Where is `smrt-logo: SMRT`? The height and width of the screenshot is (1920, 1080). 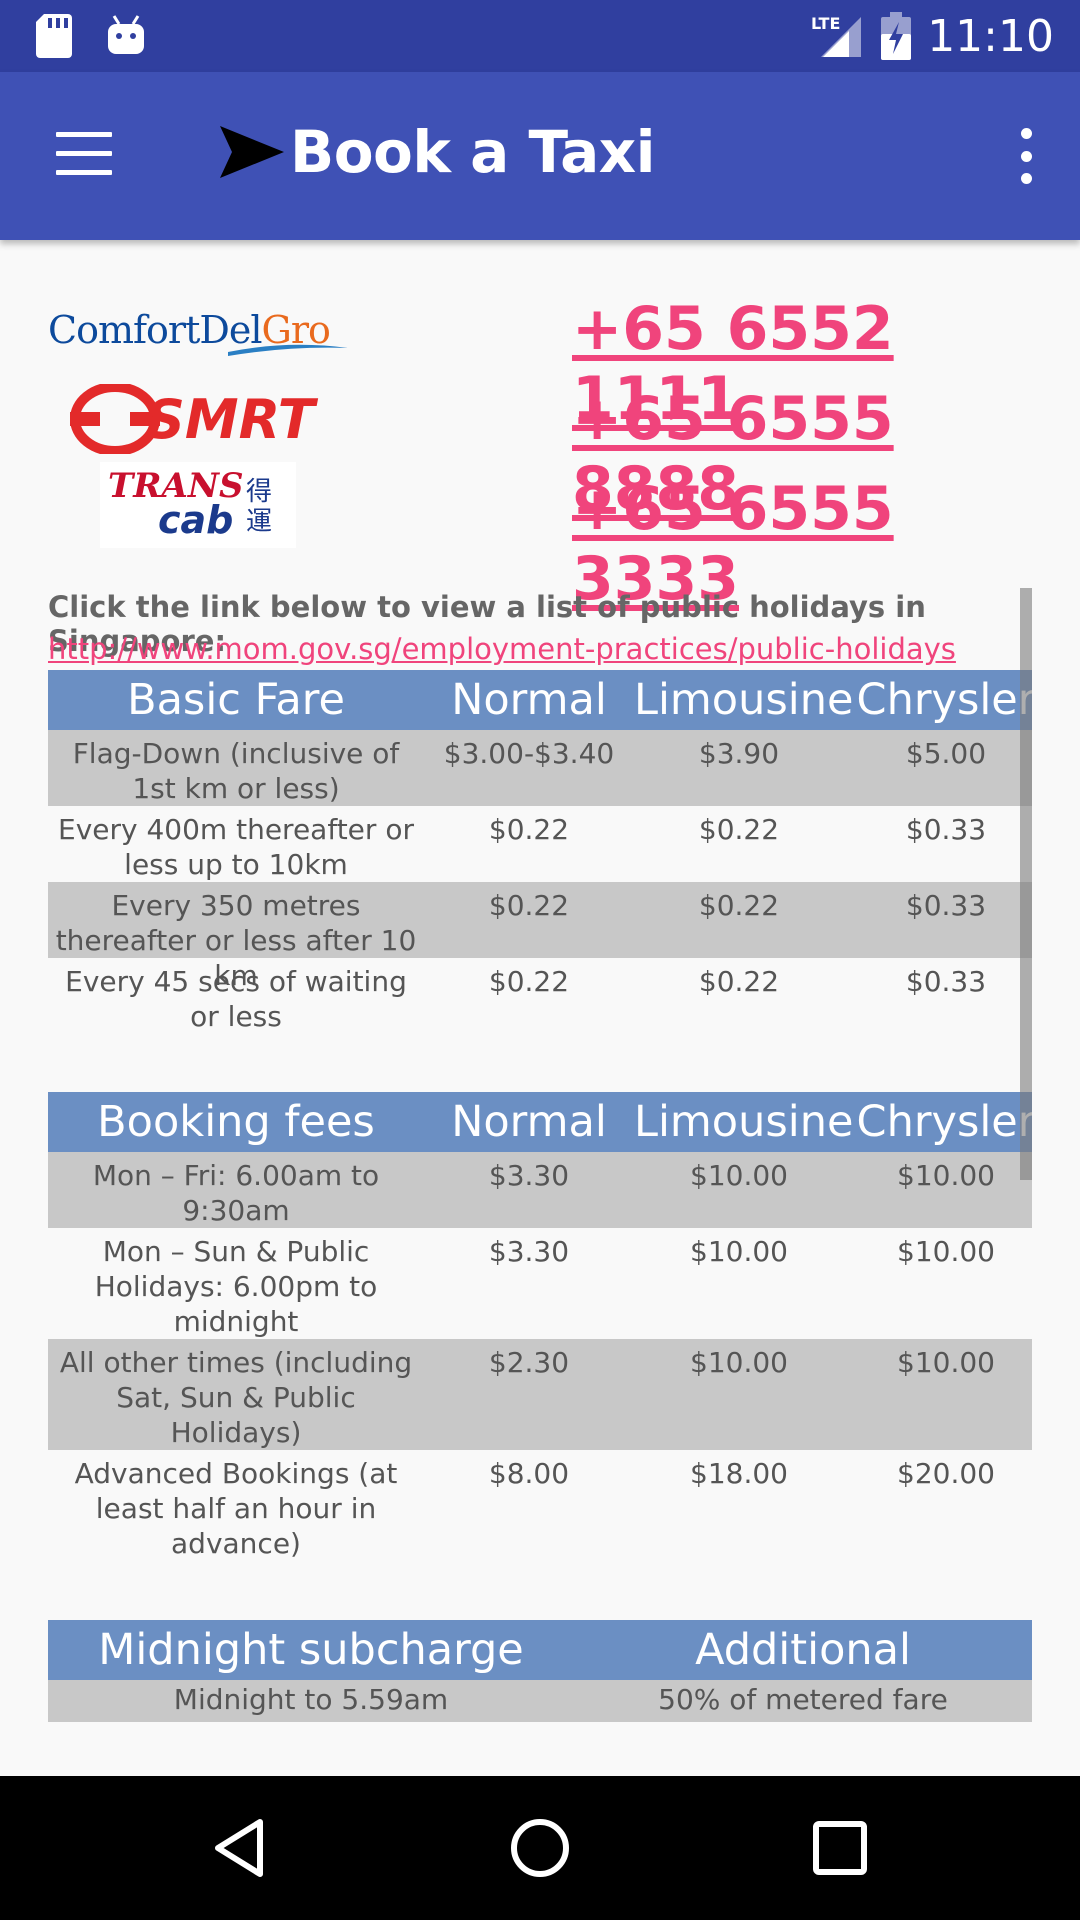 smrt-logo: SMRT is located at coordinates (228, 425).